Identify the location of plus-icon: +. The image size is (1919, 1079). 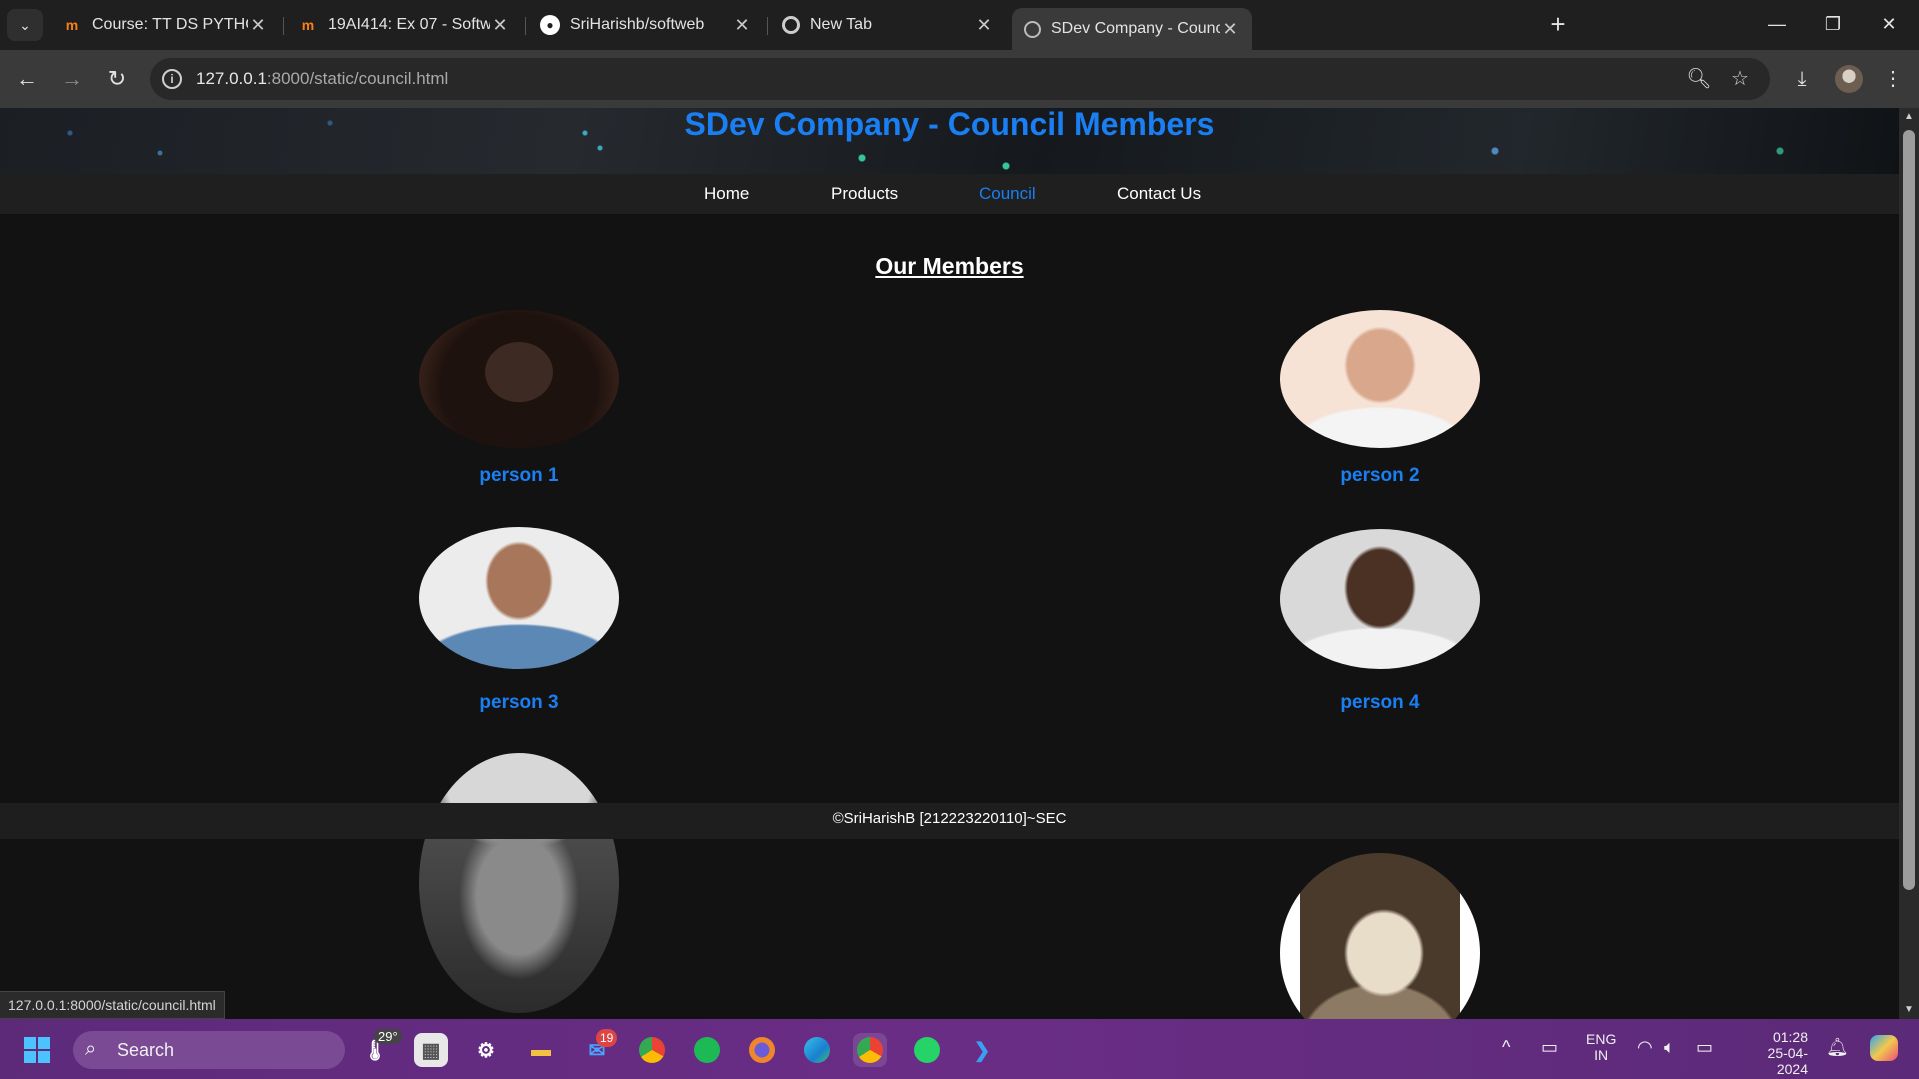
(1558, 24).